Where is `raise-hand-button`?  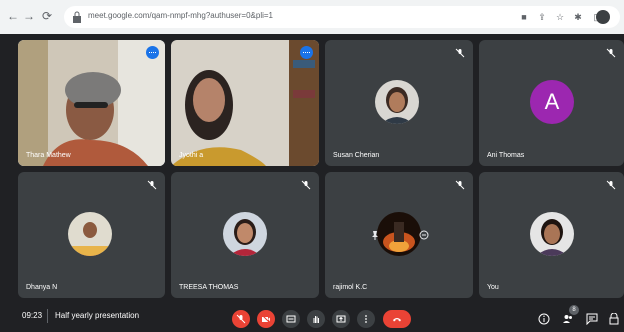 raise-hand-button is located at coordinates (316, 319).